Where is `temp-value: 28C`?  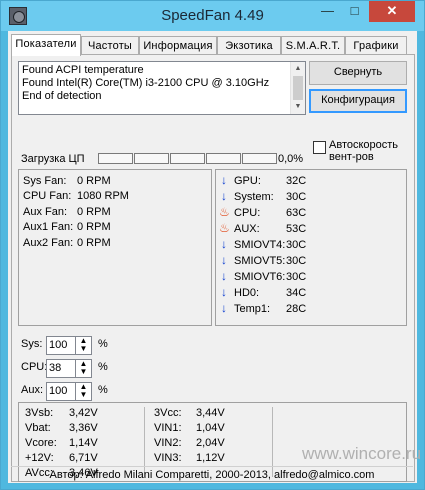 temp-value: 28C is located at coordinates (296, 309).